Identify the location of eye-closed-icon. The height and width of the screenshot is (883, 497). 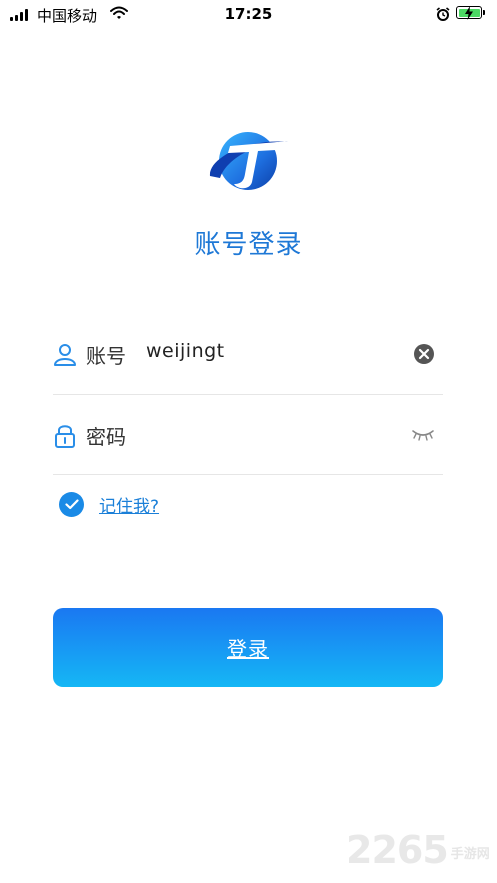
(423, 436).